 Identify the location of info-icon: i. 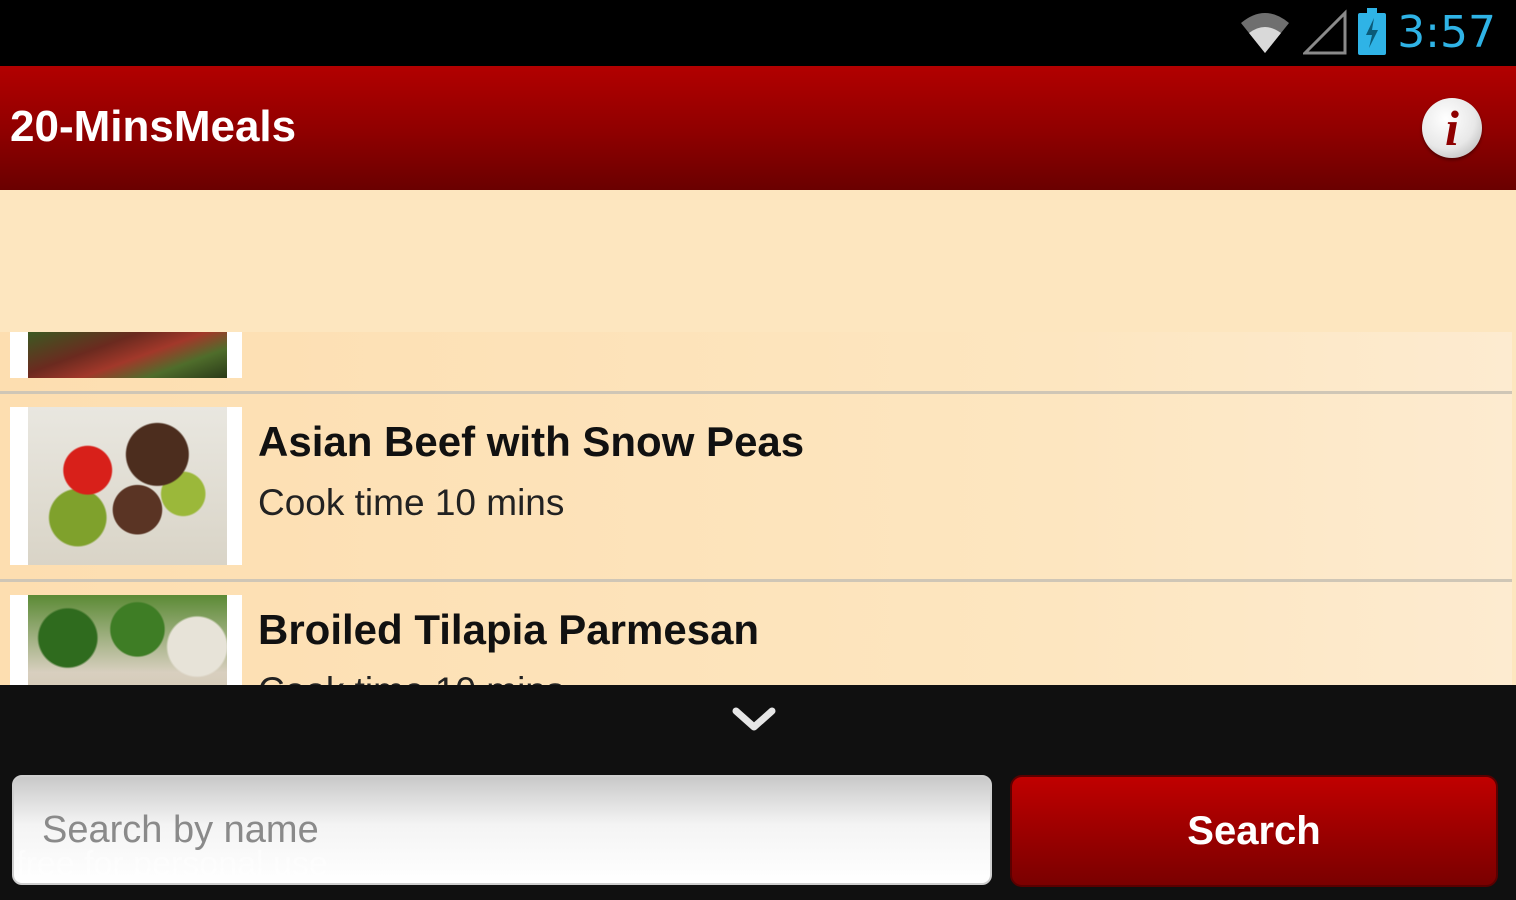
(1452, 128).